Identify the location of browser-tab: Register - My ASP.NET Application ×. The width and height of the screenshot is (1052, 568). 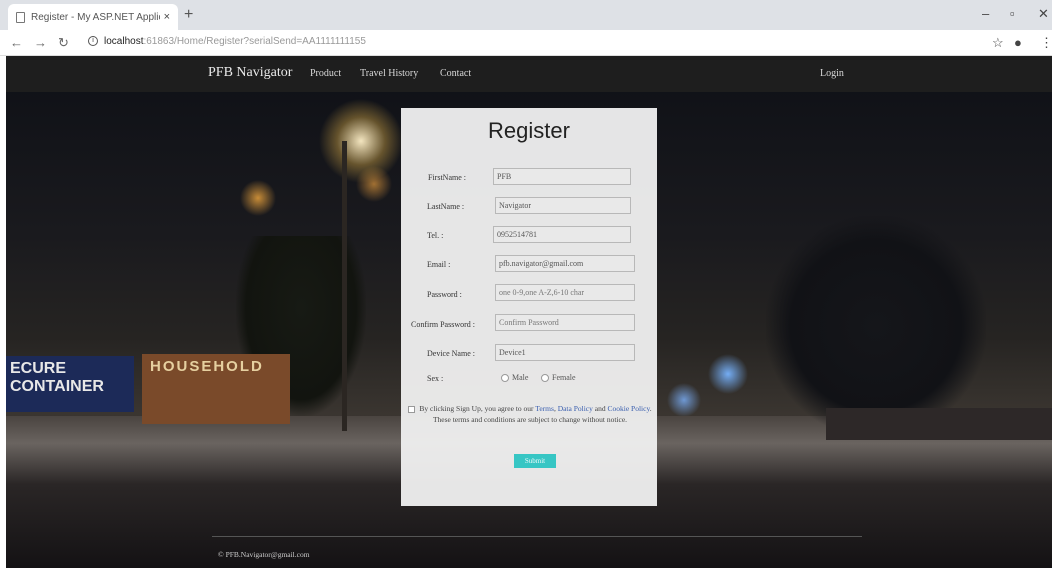
(93, 17).